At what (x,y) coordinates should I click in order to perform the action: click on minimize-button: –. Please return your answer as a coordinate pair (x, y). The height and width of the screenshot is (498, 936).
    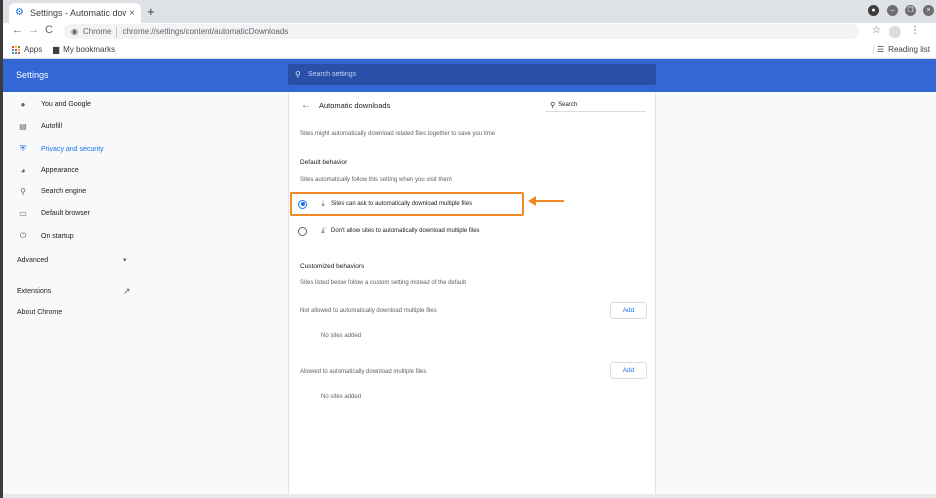
    Looking at the image, I should click on (892, 10).